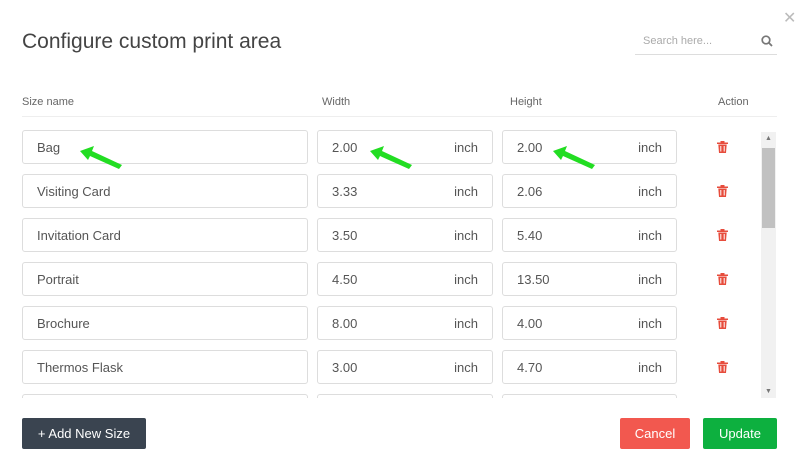  I want to click on scrollbar-thumb, so click(768, 188).